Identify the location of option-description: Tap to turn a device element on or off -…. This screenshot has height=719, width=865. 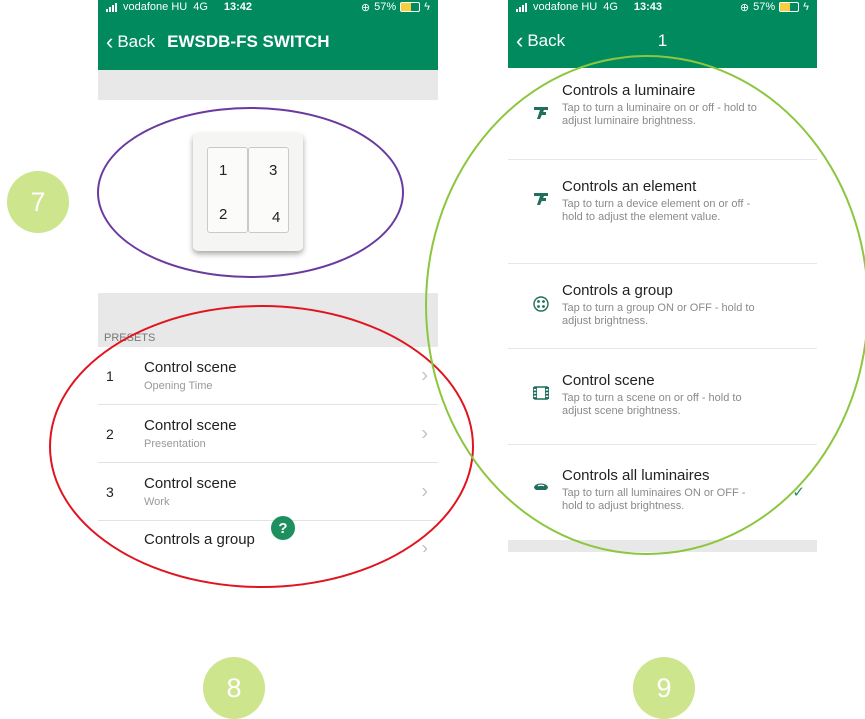
(656, 210).